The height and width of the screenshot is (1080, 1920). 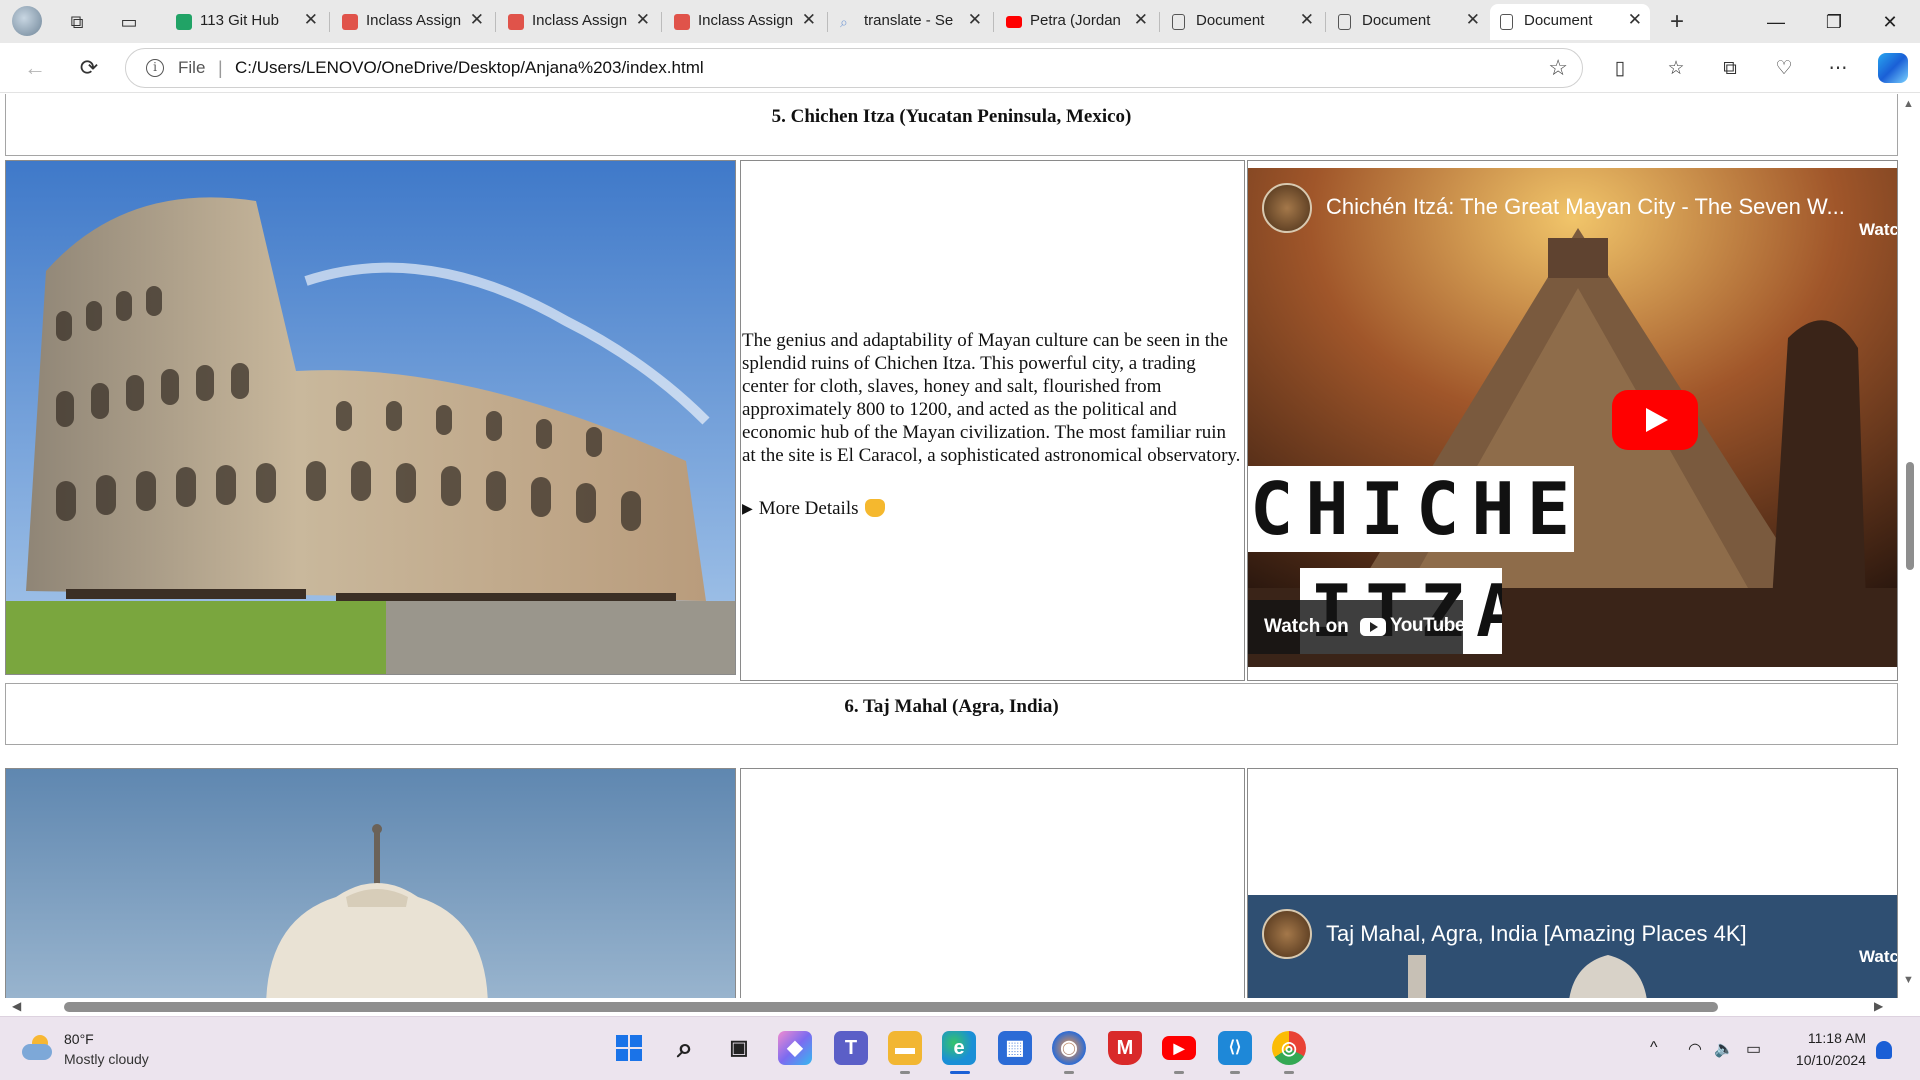 What do you see at coordinates (1069, 1048) in the screenshot?
I see `firefox-app: ◉` at bounding box center [1069, 1048].